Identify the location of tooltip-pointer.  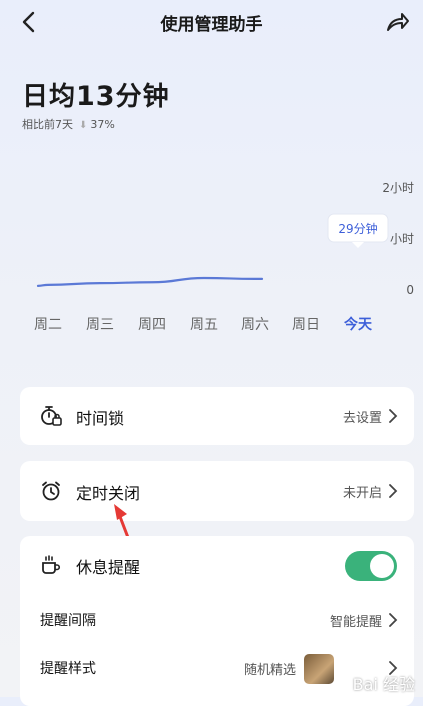
(358, 245).